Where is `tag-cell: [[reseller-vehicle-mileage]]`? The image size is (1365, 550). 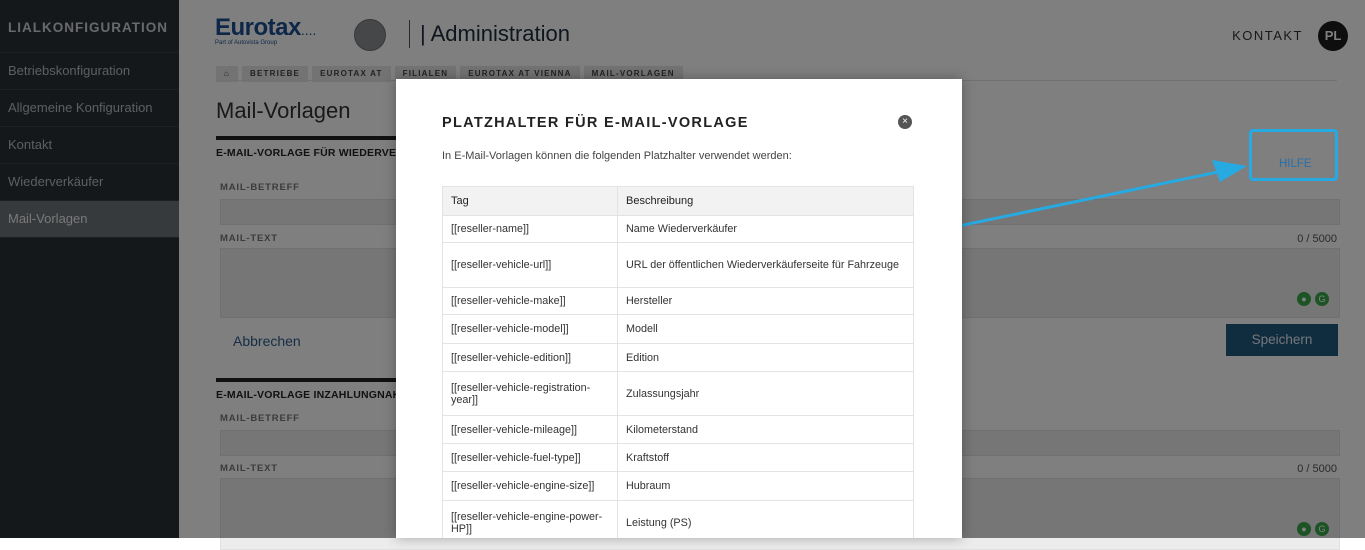
tag-cell: [[reseller-vehicle-mileage]] is located at coordinates (530, 429).